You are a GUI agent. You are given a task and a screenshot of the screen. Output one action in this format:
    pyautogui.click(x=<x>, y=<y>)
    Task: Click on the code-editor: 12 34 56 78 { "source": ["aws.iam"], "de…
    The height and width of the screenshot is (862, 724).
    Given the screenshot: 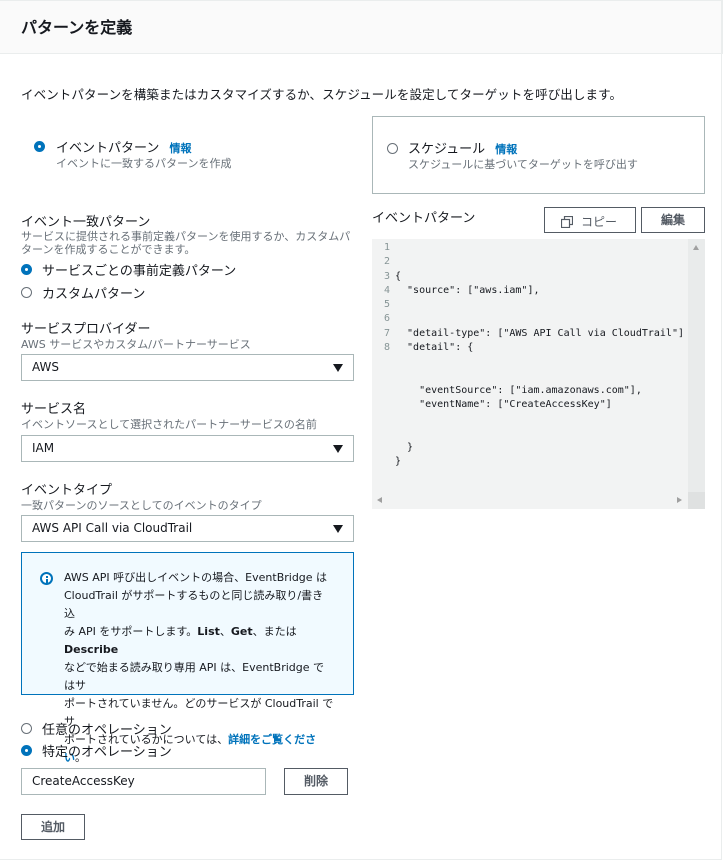 What is the action you would take?
    pyautogui.click(x=538, y=374)
    